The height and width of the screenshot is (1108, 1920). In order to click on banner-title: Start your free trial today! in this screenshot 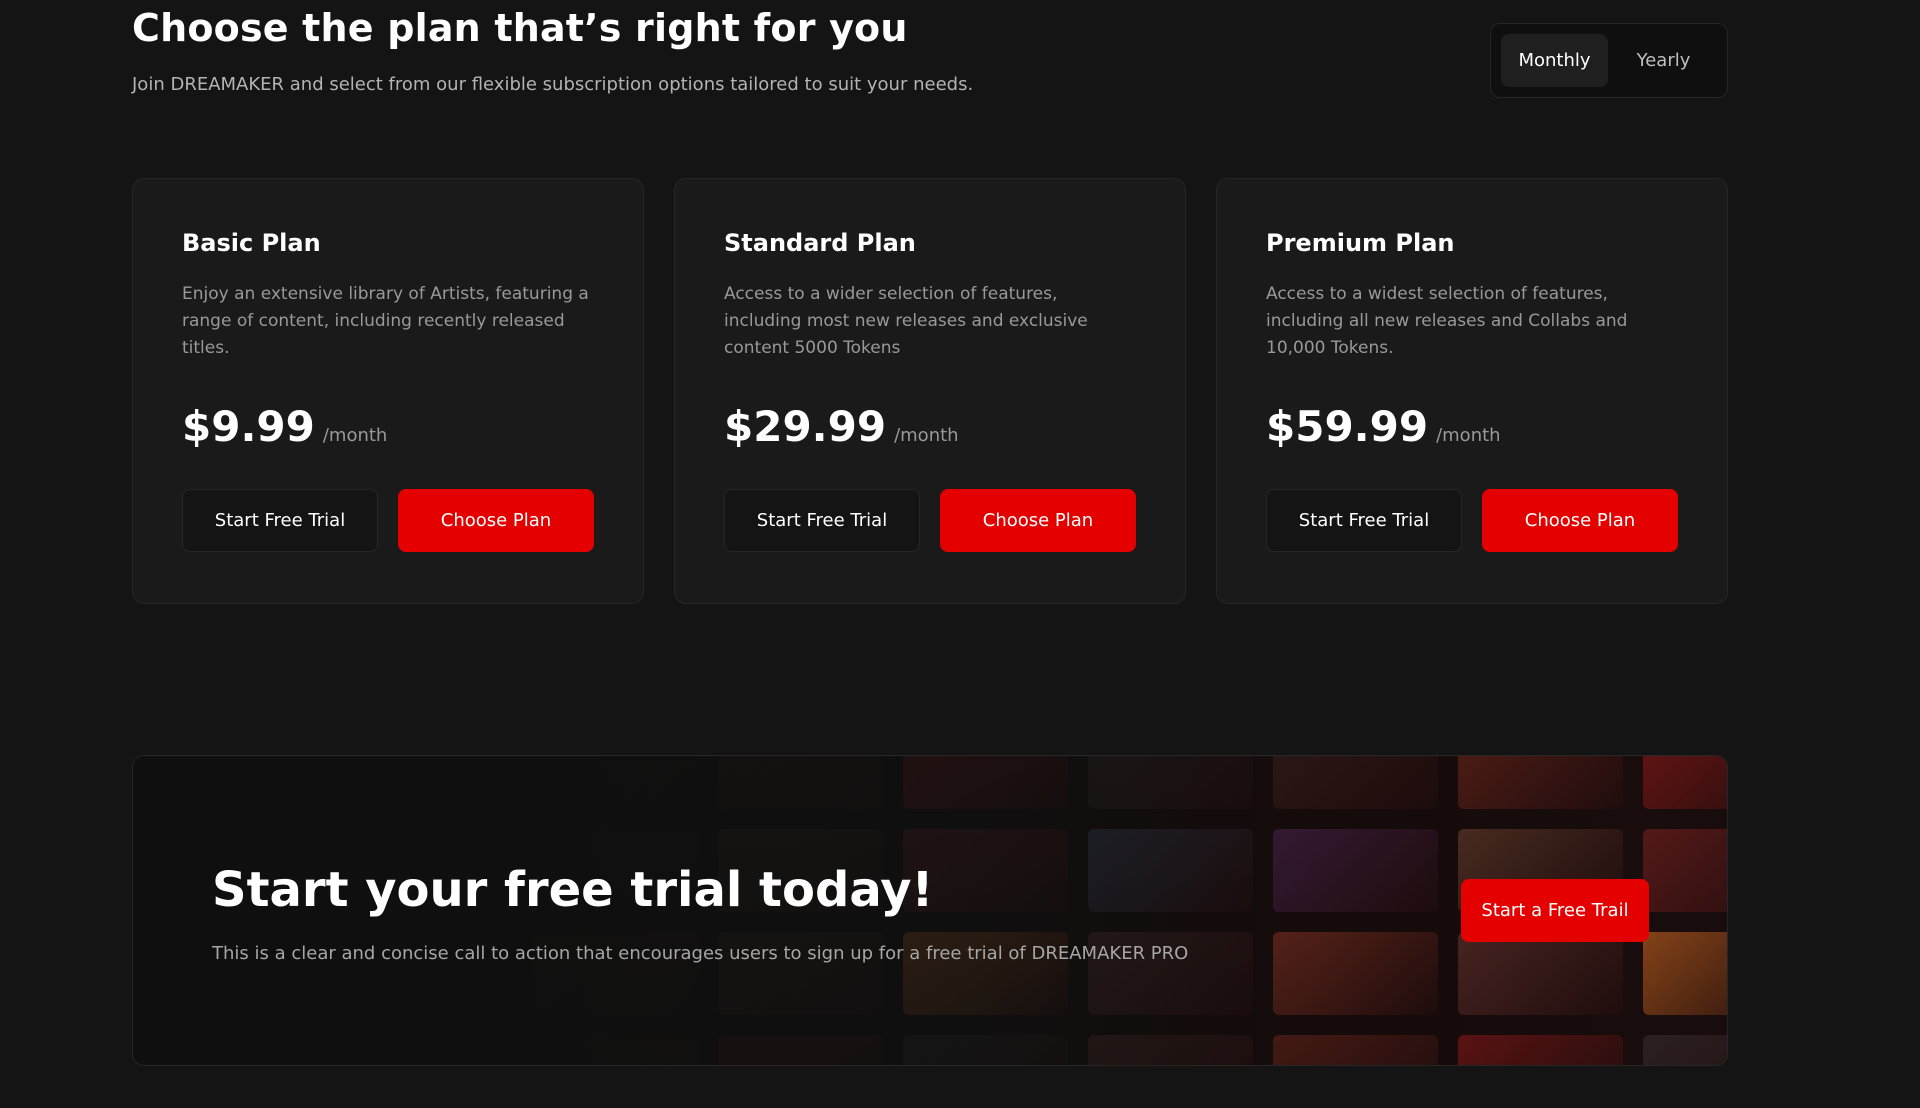, I will do `click(573, 890)`.